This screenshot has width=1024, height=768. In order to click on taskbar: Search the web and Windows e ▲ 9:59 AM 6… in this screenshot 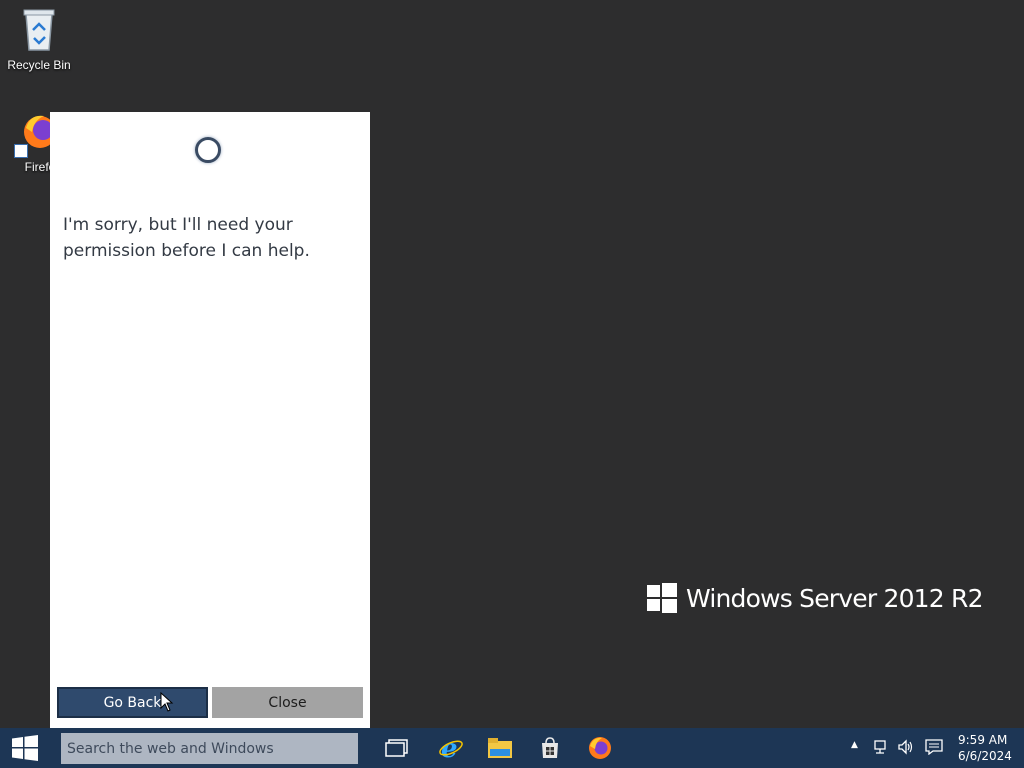, I will do `click(512, 748)`.